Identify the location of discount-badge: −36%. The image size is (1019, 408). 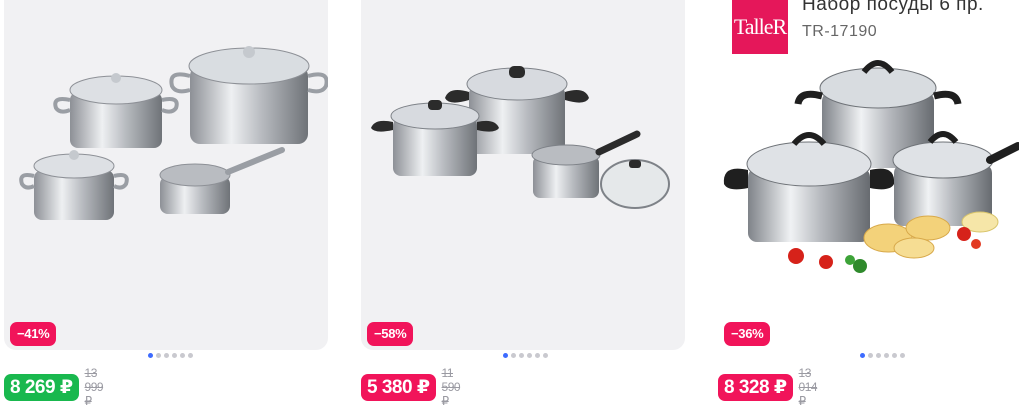
(747, 334).